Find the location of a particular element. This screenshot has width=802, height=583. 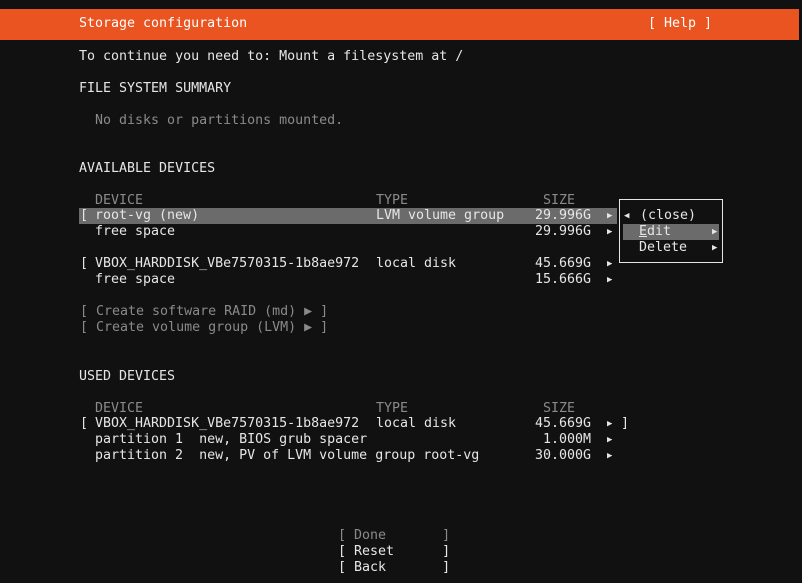

page-title: Storage configuration is located at coordinates (163, 23).